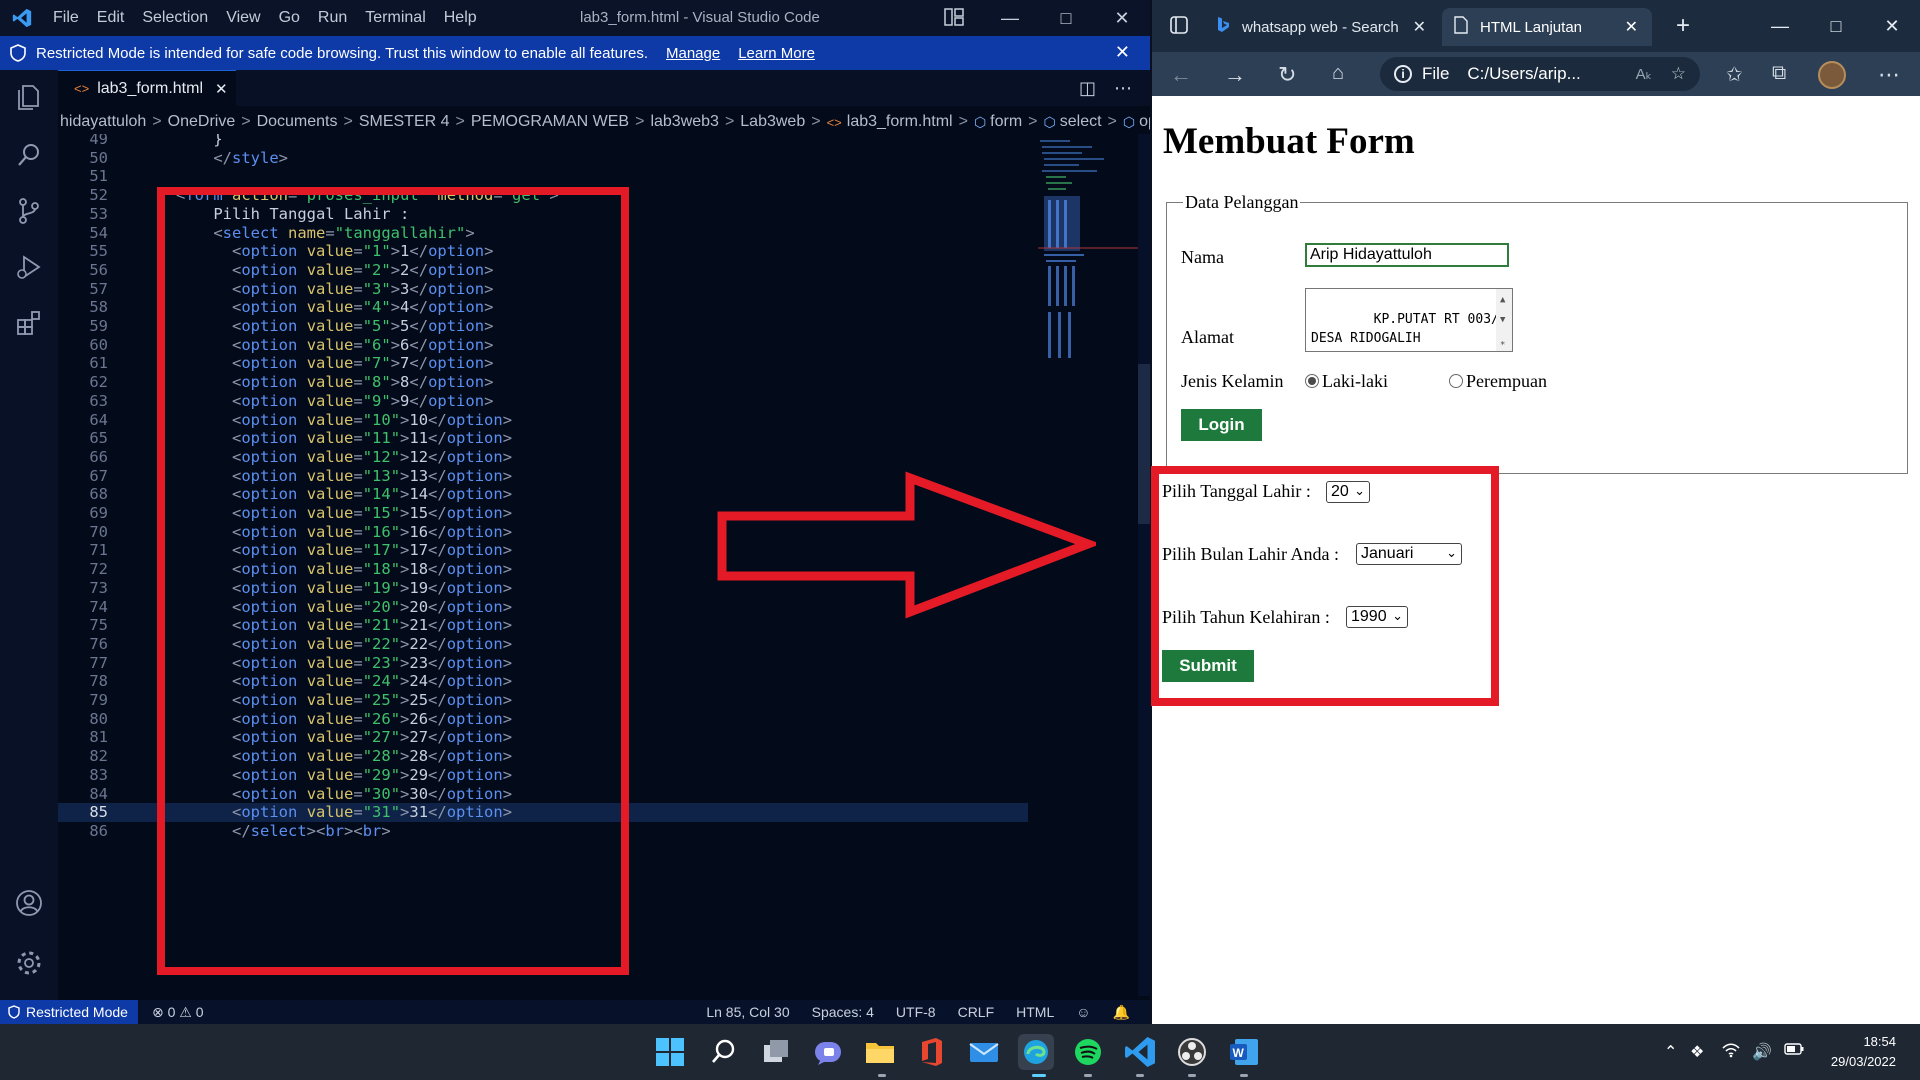  Describe the element at coordinates (1140, 1052) in the screenshot. I see `vscode-icon` at that location.